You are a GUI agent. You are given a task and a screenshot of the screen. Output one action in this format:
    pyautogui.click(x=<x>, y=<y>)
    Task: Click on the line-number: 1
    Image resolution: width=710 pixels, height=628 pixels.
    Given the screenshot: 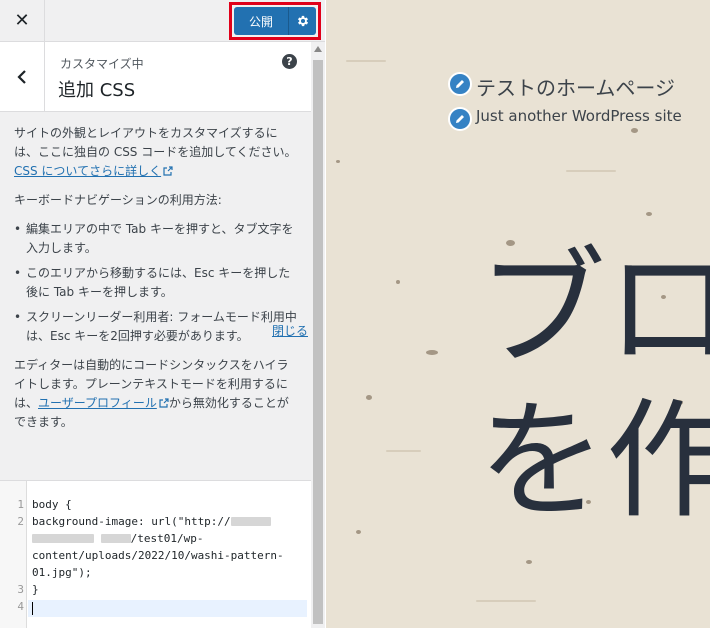 What is the action you would take?
    pyautogui.click(x=20, y=504)
    